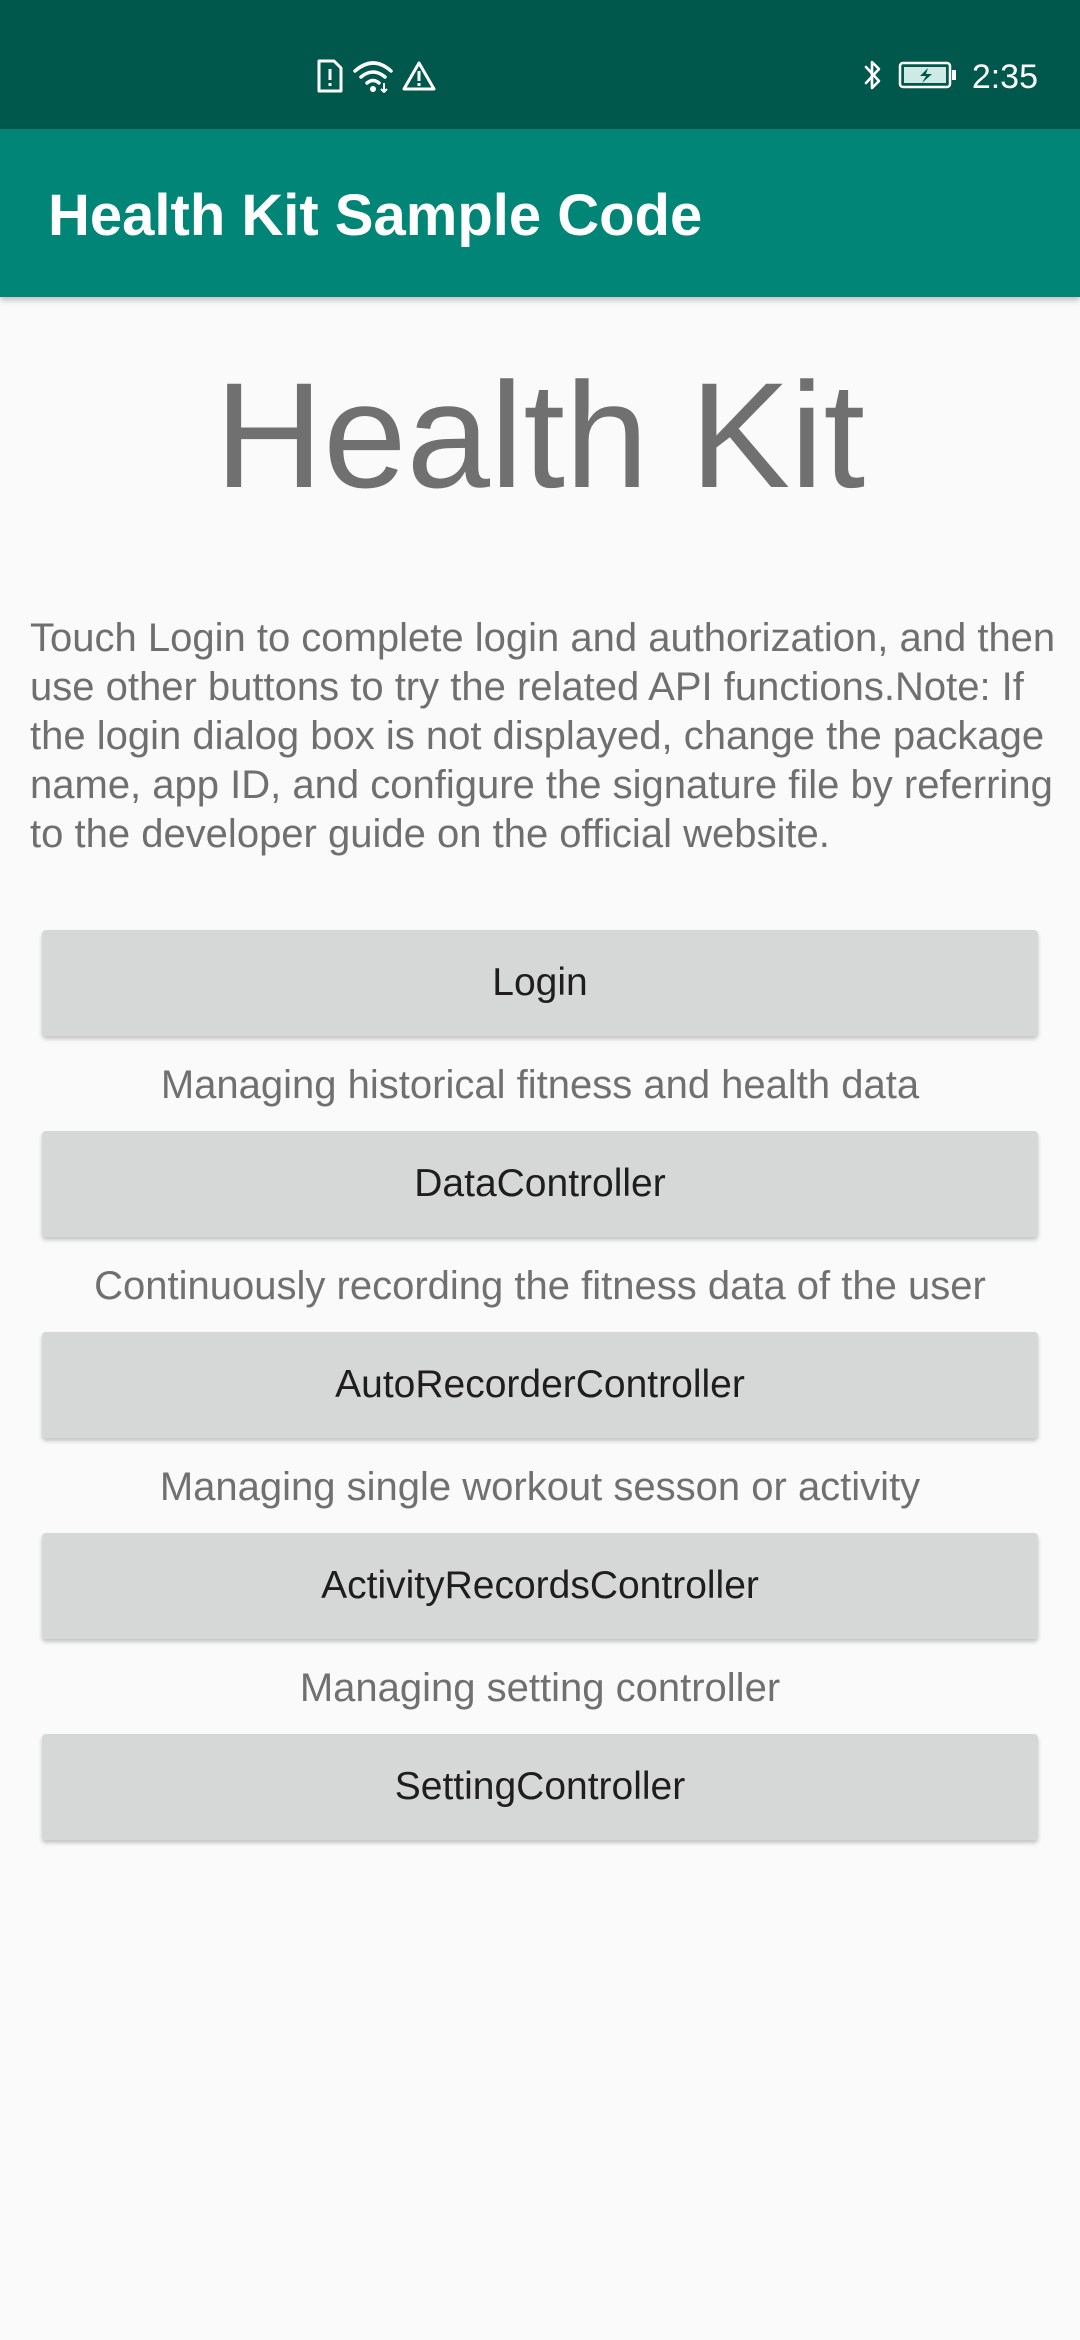 The image size is (1080, 2340). I want to click on activity-records-controller-button: ActivityRecordsController, so click(540, 1586).